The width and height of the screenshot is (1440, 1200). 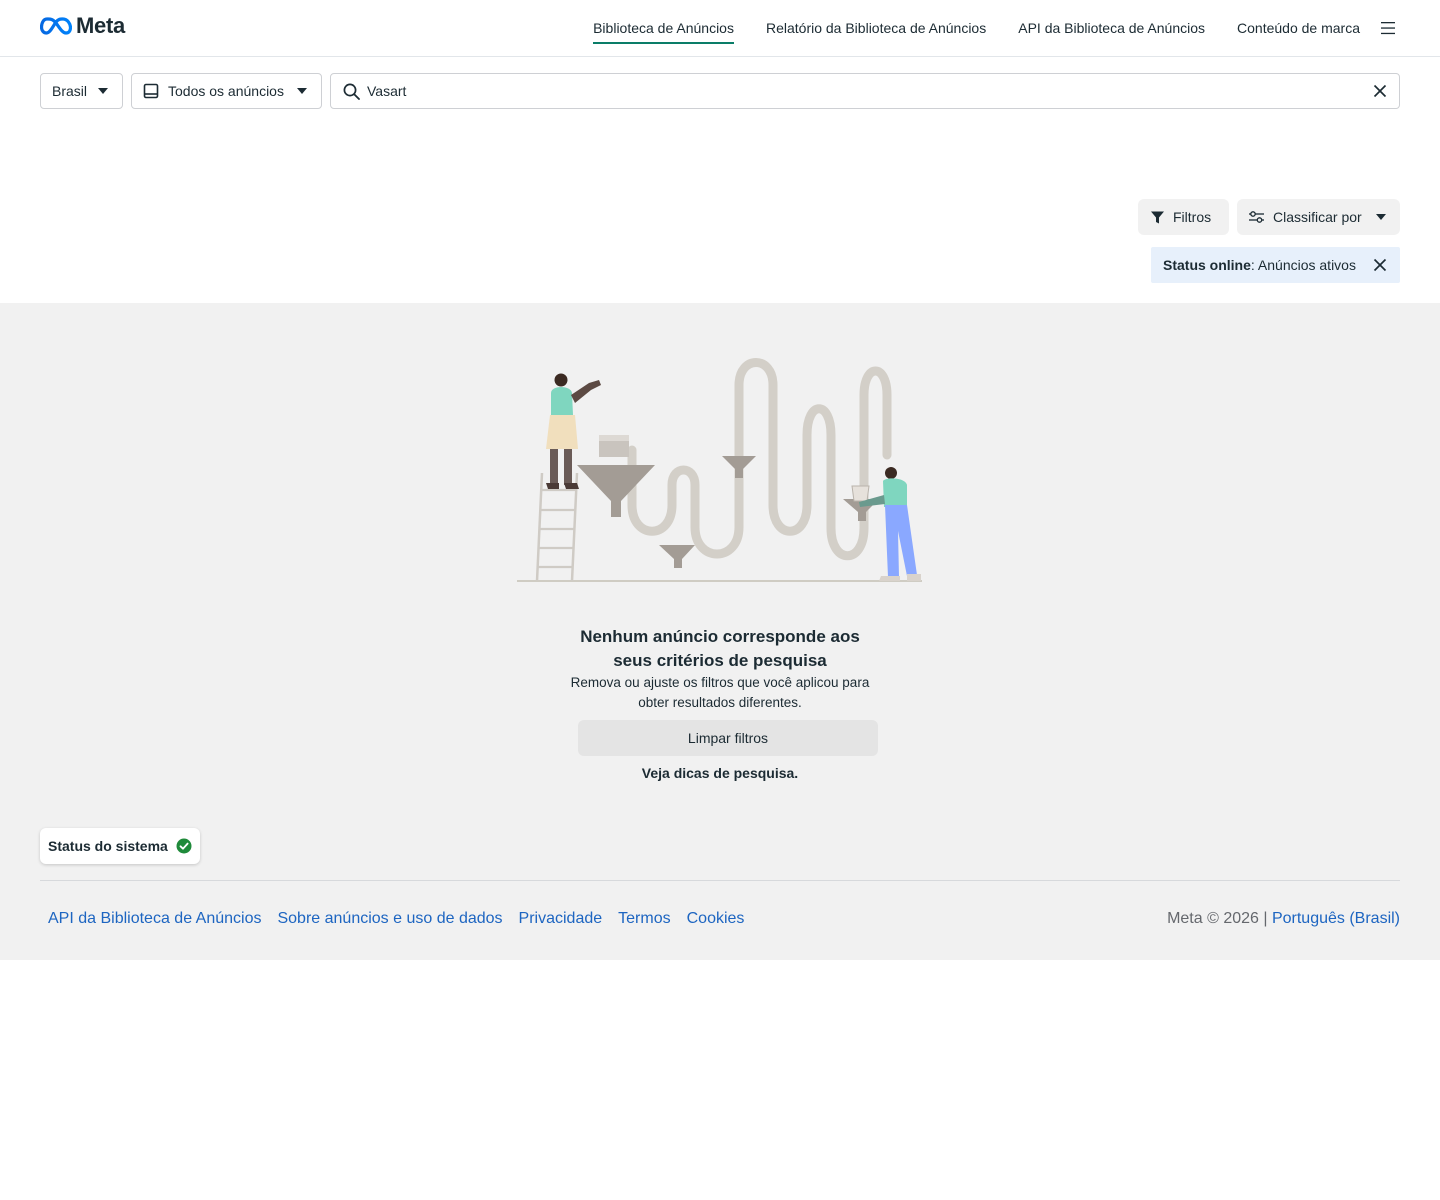 What do you see at coordinates (644, 919) in the screenshot?
I see `footer-link-terms: Termos` at bounding box center [644, 919].